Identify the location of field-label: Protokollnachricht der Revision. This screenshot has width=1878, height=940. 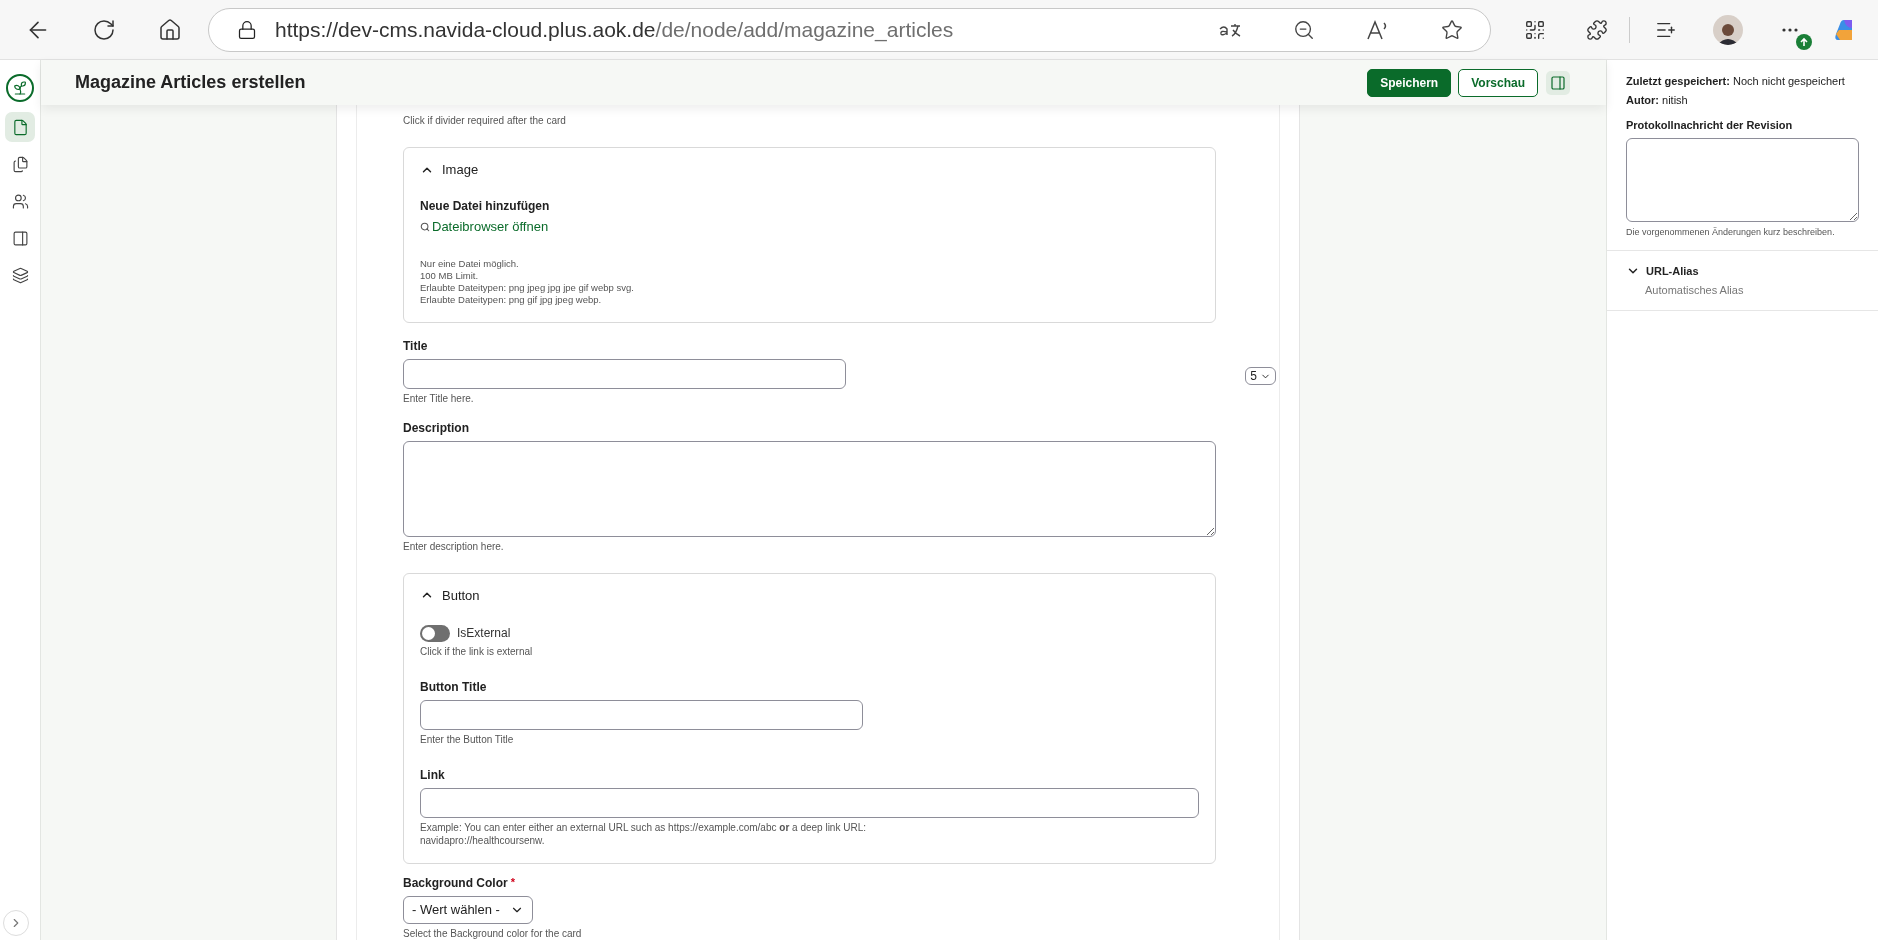
(1710, 125).